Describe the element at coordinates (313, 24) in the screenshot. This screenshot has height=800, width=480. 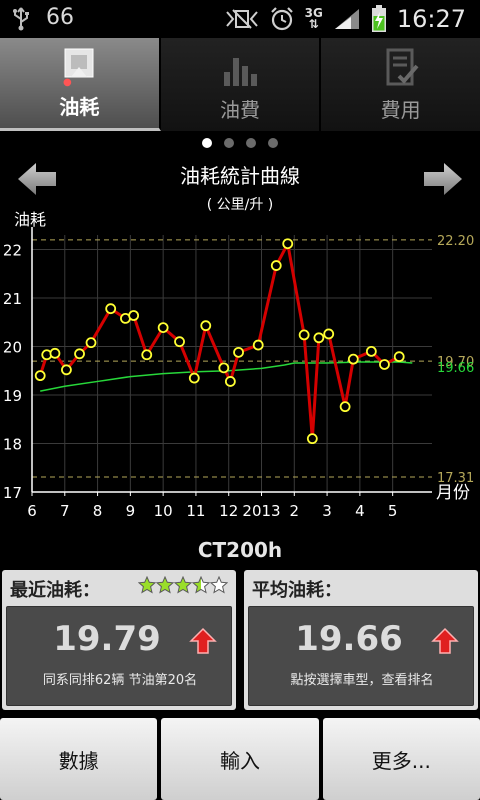
I see `data-activity-icon: ⇅` at that location.